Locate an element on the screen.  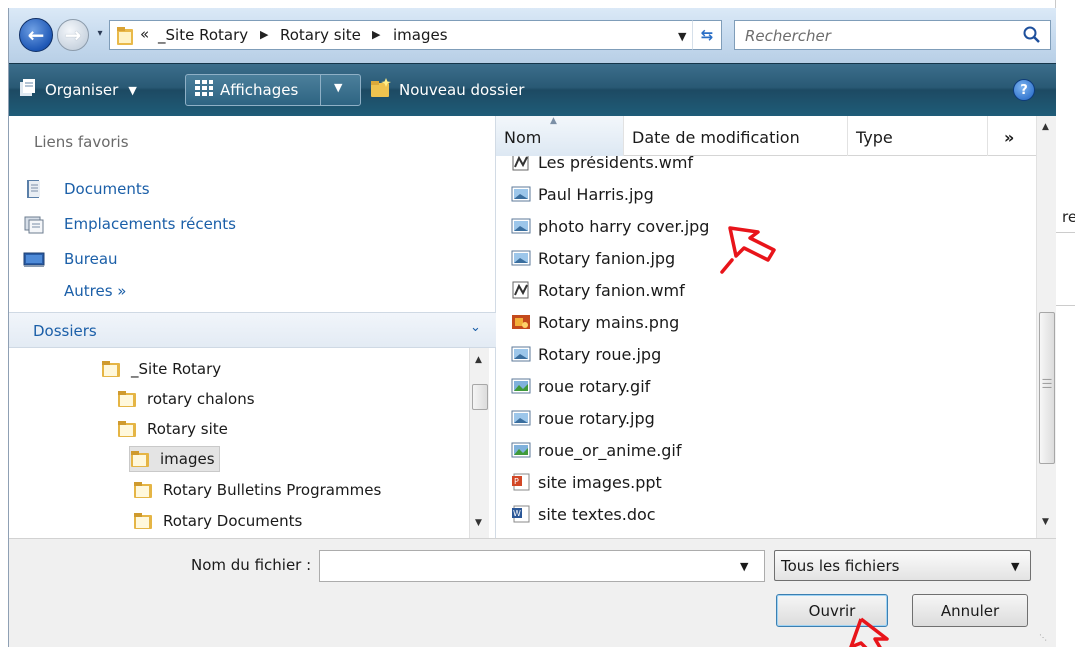
filename-input: ▼ is located at coordinates (542, 566).